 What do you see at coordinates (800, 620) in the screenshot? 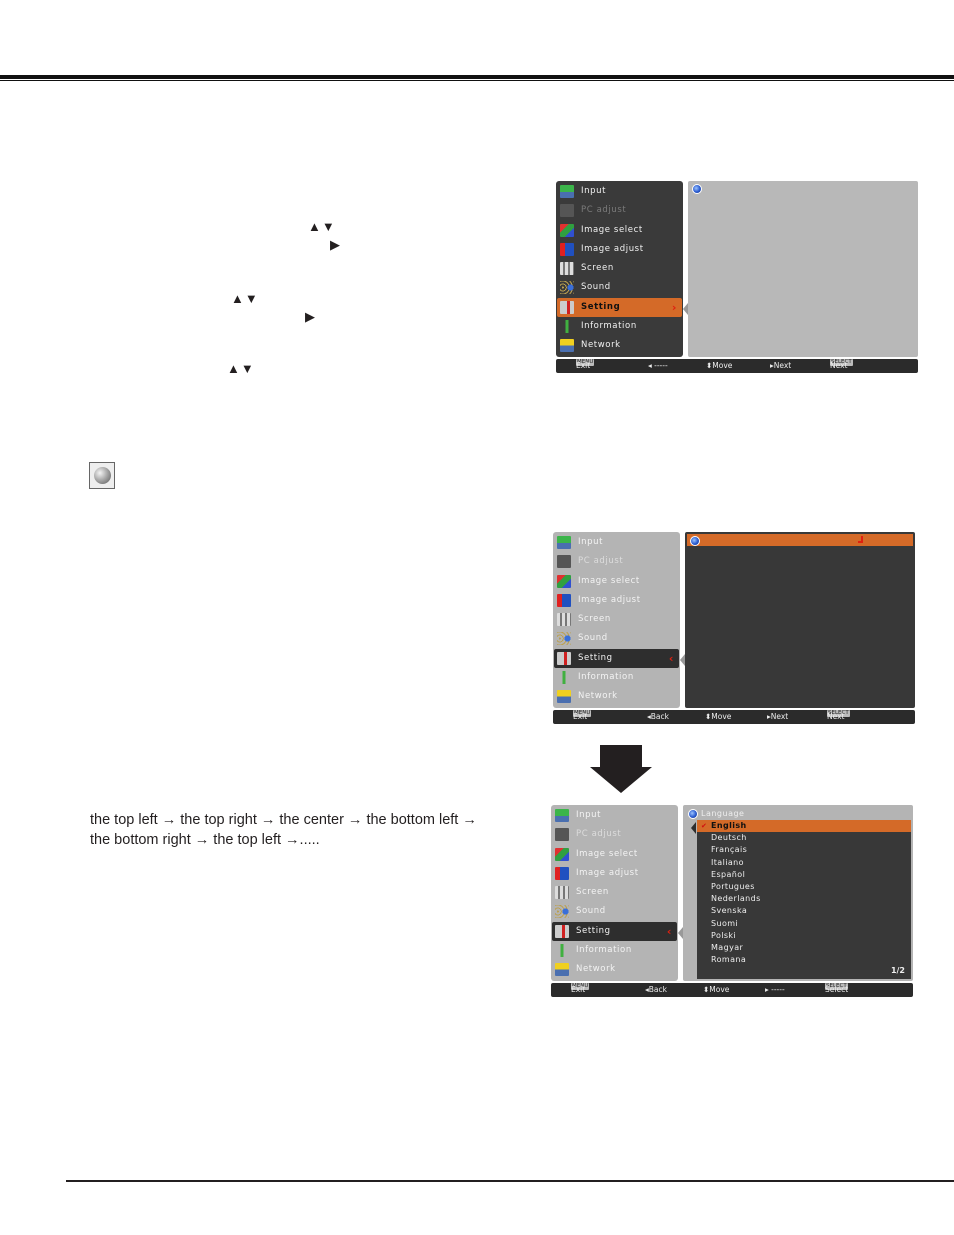
I see `submenu-panel` at bounding box center [800, 620].